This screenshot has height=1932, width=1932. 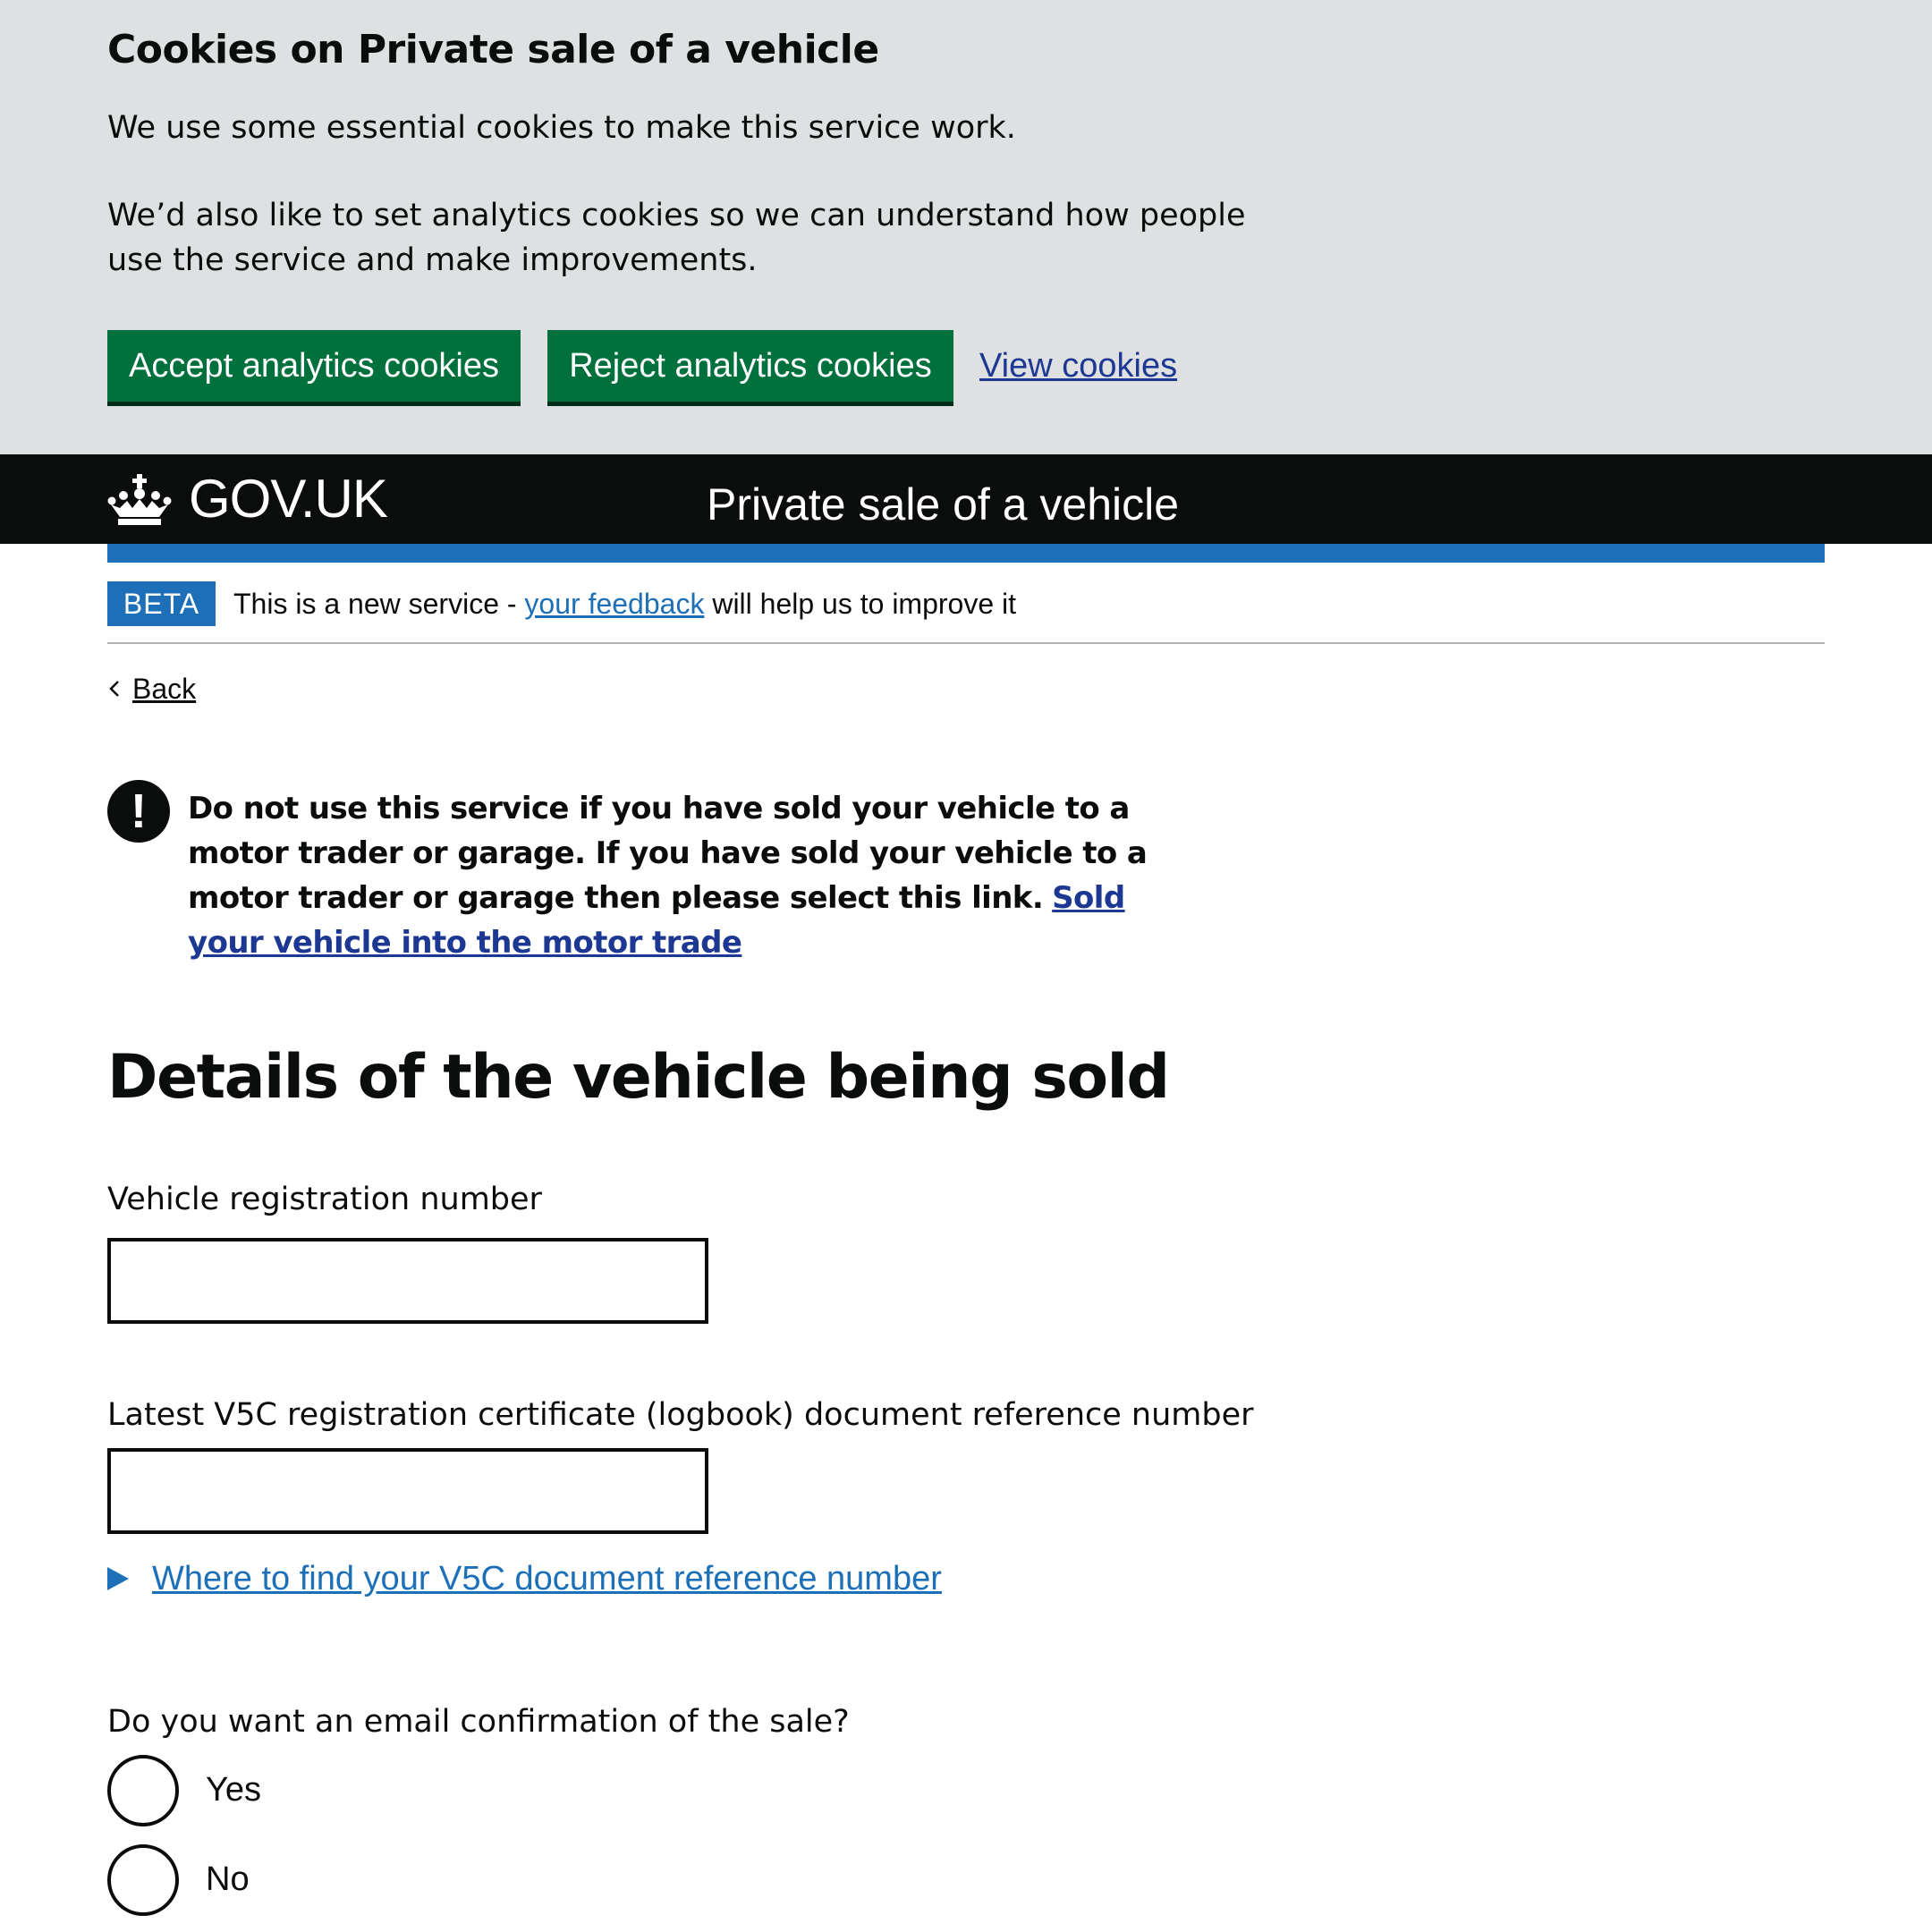 I want to click on reject-analytics-cookies-button: Reject analytics cookies, so click(x=750, y=366).